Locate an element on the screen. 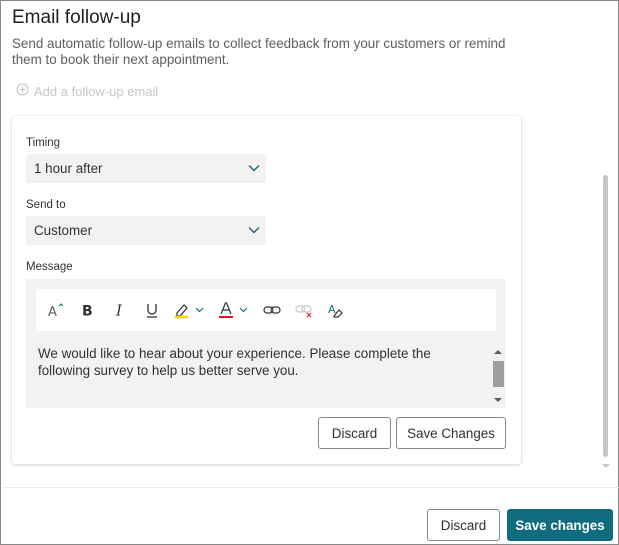 Image resolution: width=619 pixels, height=545 pixels. scroll-thumb is located at coordinates (498, 374).